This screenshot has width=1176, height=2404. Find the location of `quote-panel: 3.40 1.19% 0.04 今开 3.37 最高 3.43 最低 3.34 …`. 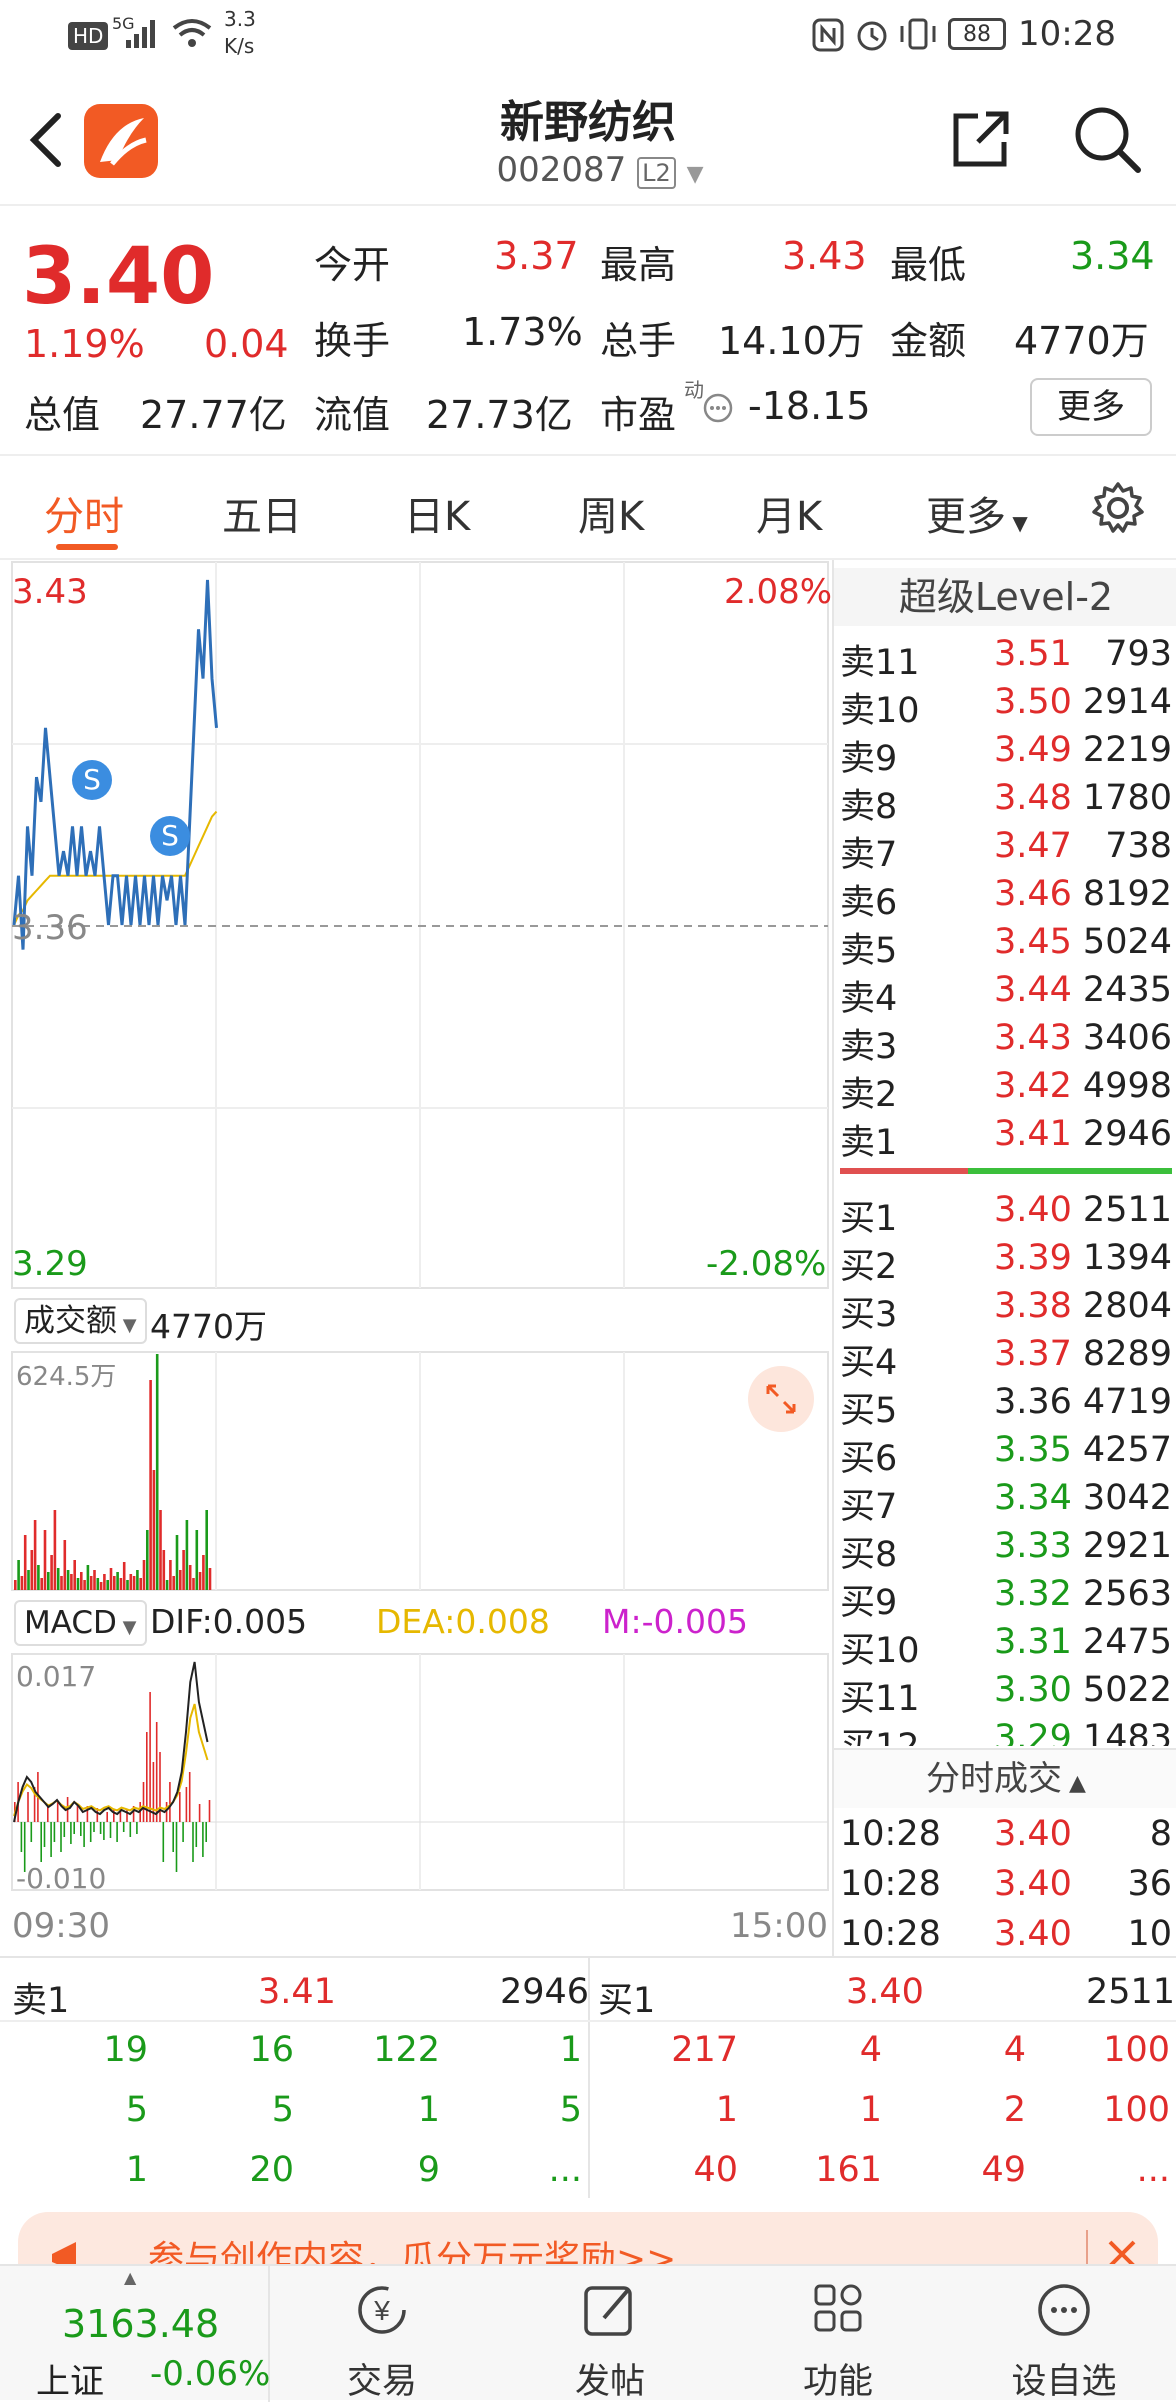

quote-panel: 3.40 1.19% 0.04 今开 3.37 最高 3.43 最低 3.34 … is located at coordinates (588, 331).